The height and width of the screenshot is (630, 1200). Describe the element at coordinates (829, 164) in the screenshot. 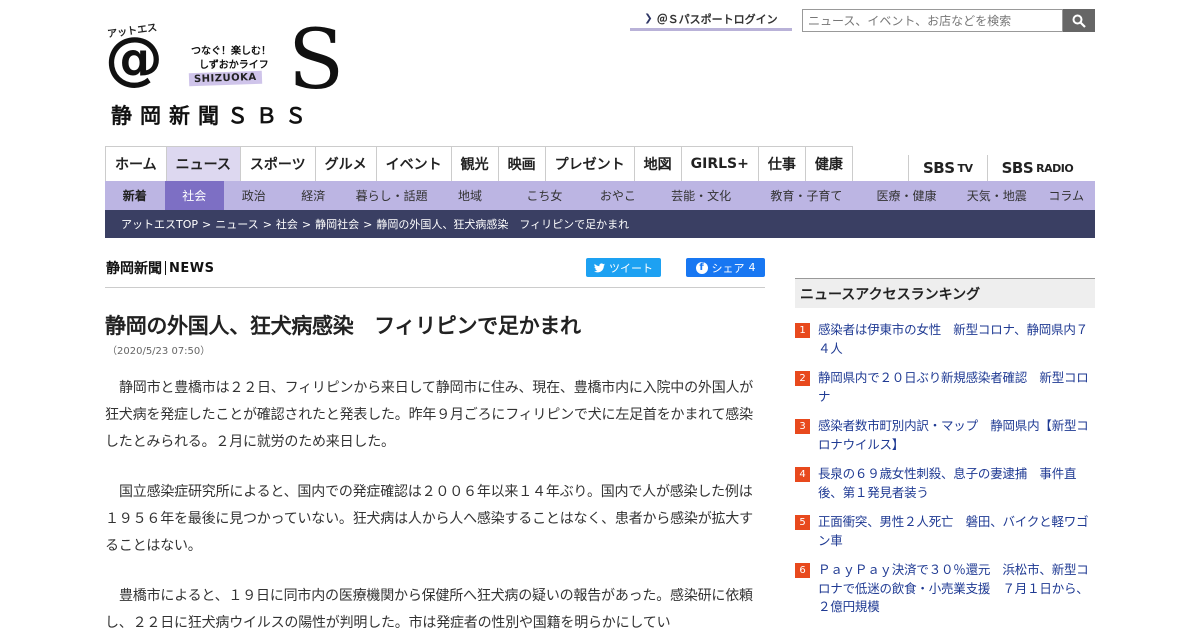

I see `main-nav-item: 健康` at that location.